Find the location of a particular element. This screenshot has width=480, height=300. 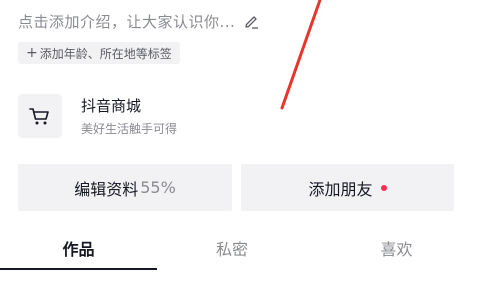

add-friends-button: 添加朋友 is located at coordinates (347, 187).